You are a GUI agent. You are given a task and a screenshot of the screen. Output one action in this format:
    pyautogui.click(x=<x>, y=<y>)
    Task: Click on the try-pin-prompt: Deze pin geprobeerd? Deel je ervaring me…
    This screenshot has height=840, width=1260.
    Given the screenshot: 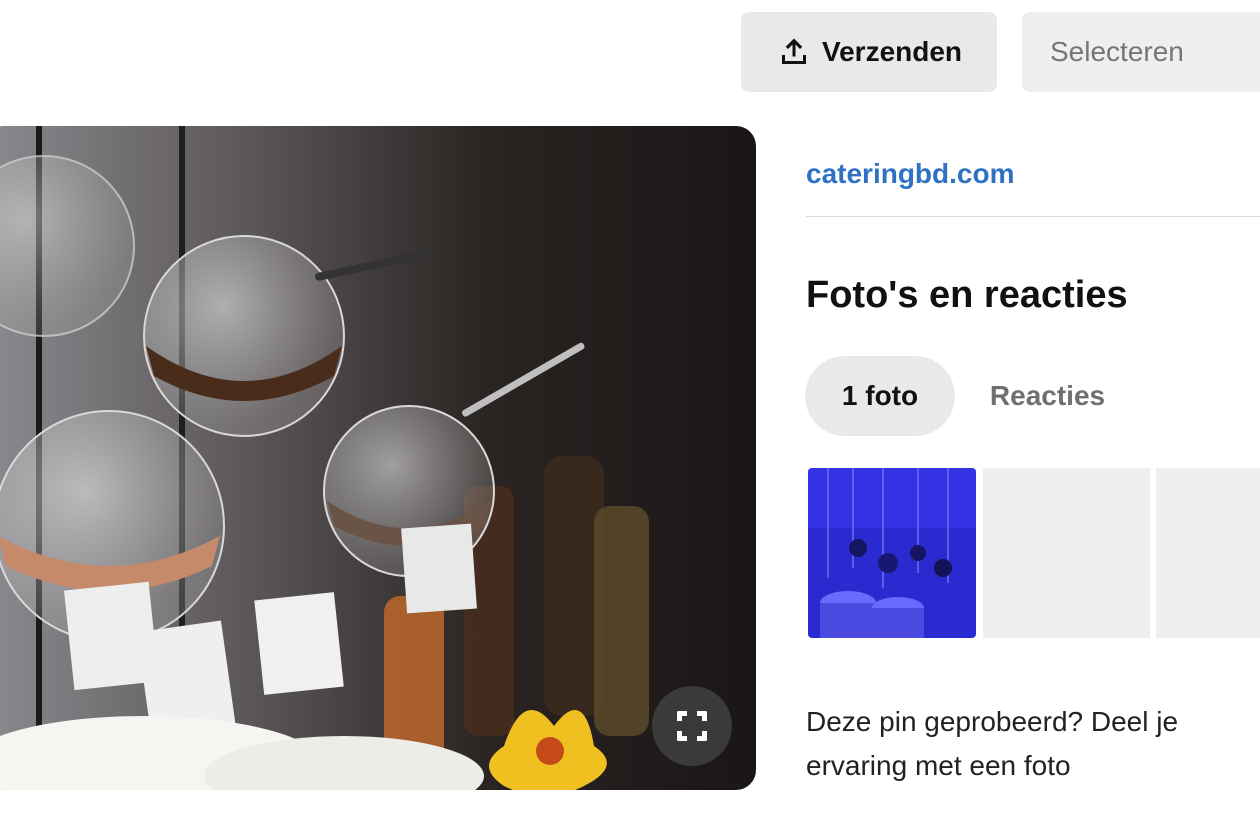 What is the action you would take?
    pyautogui.click(x=992, y=743)
    